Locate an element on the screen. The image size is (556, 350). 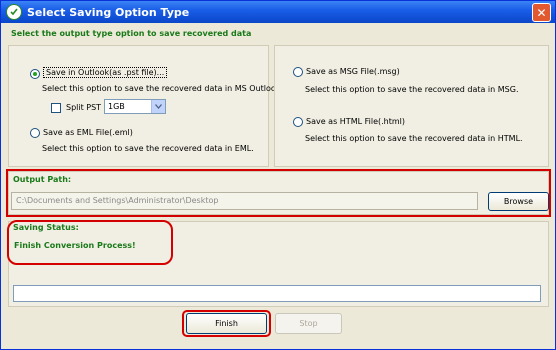
html-radio is located at coordinates (298, 122).